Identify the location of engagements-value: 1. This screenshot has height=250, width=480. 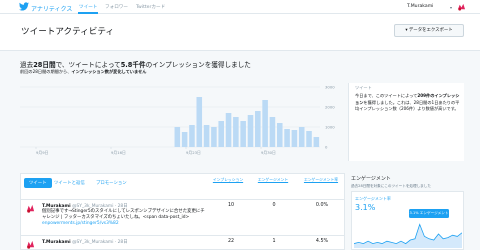
(274, 241).